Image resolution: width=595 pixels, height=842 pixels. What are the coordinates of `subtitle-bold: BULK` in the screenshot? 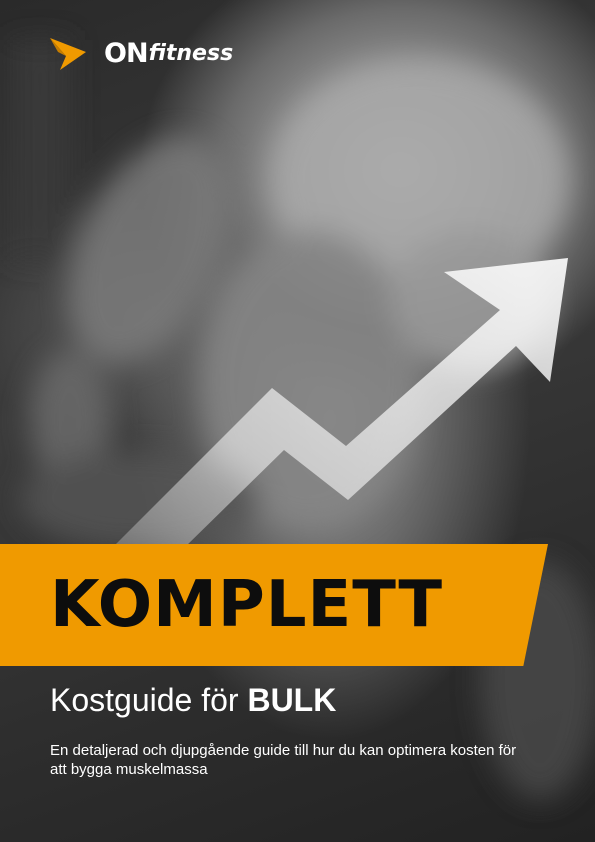 It's located at (292, 700).